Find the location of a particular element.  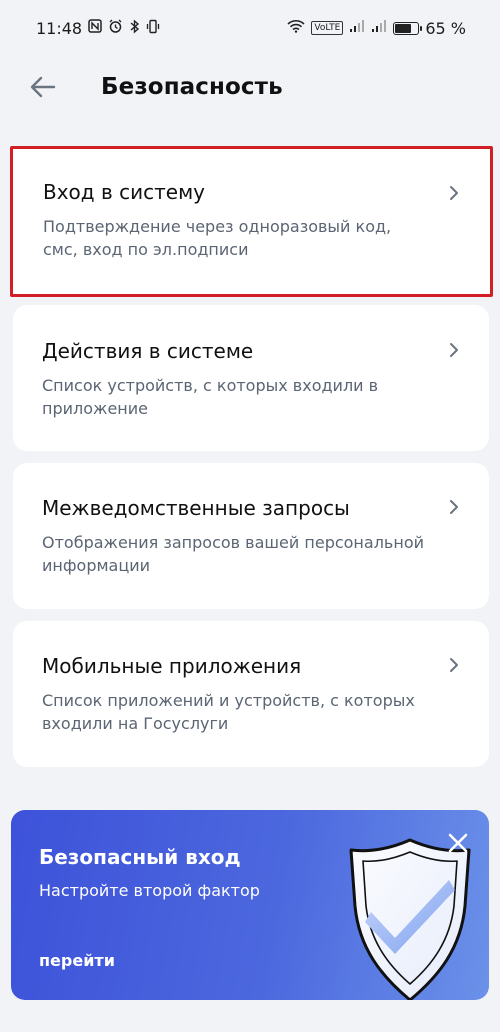

card-title: Мобильные приложения is located at coordinates (172, 666).